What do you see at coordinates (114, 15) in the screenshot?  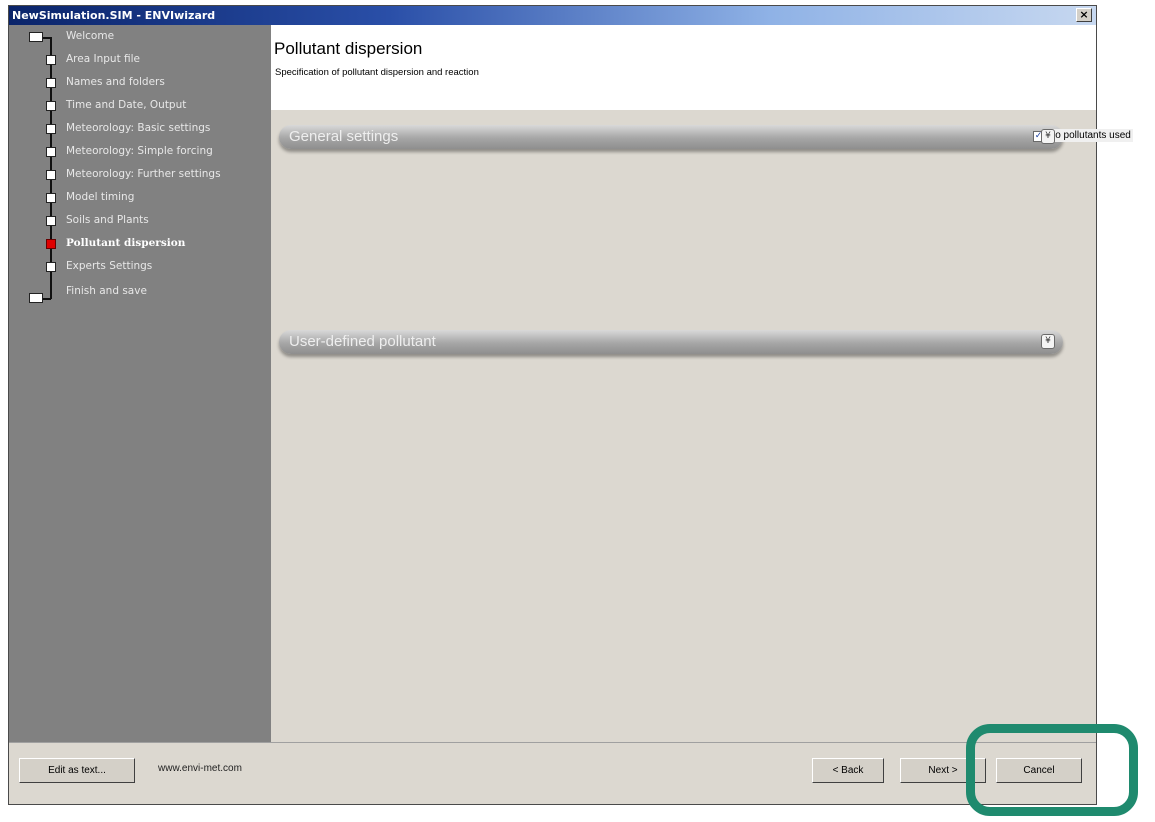 I see `window-title: NewSimulation.SIM - ENVIwizard` at bounding box center [114, 15].